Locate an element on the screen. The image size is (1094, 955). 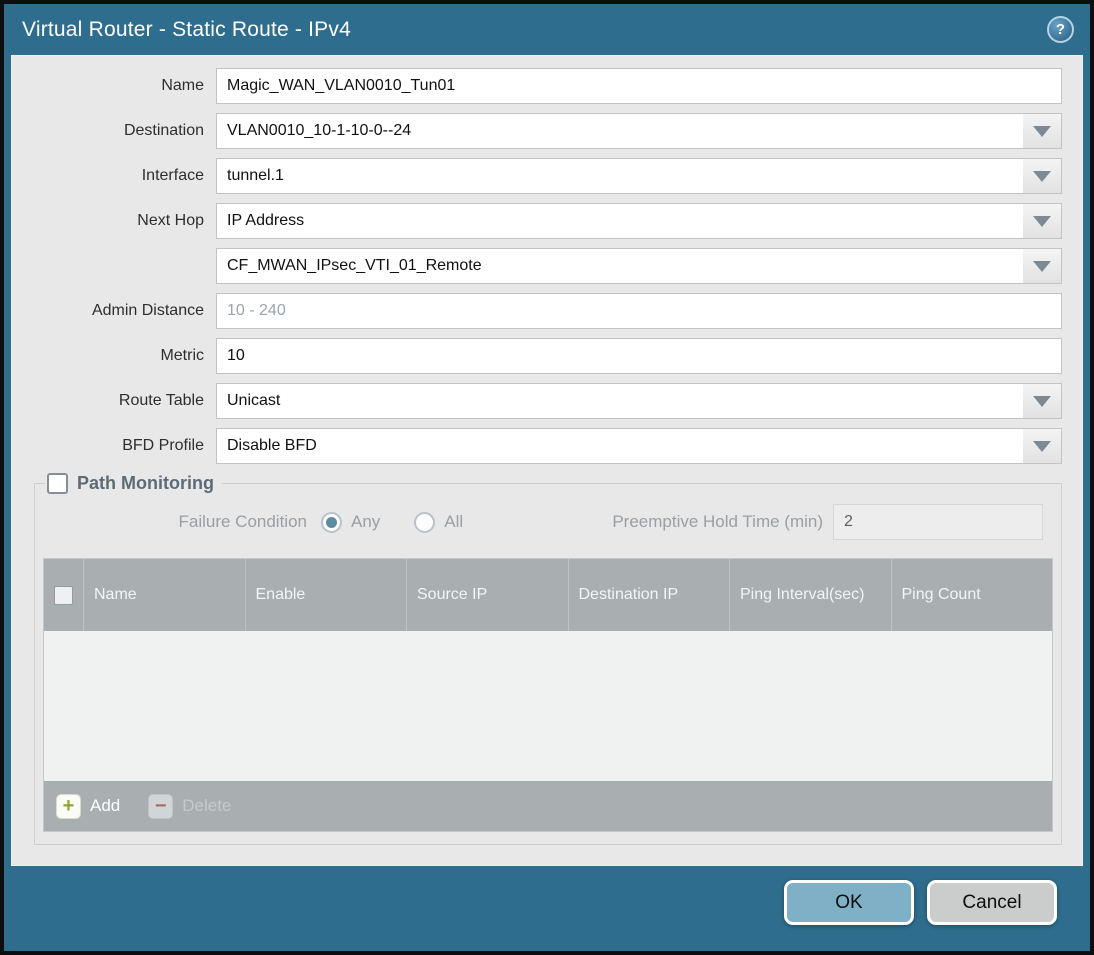
name-row: Name is located at coordinates (537, 86).